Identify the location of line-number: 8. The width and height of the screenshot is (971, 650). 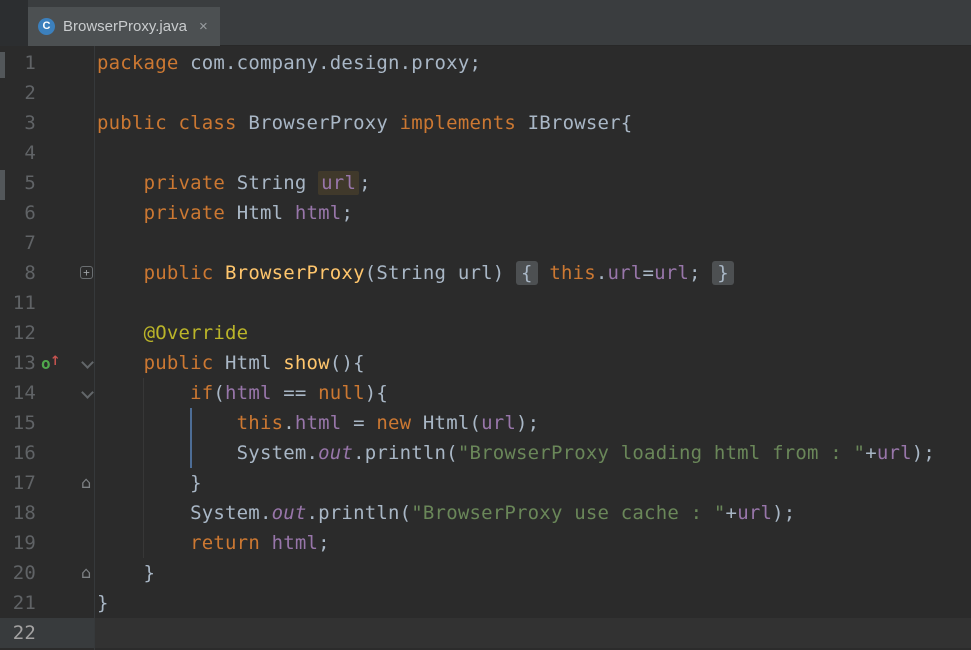
(18, 273).